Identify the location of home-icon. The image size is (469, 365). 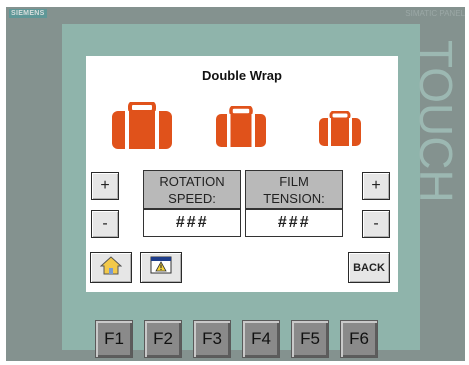
(111, 267).